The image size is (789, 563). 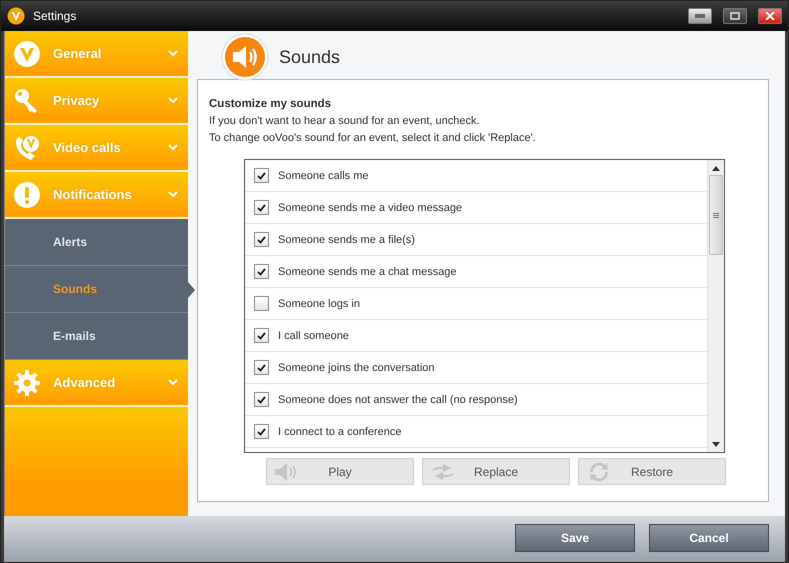 What do you see at coordinates (27, 382) in the screenshot?
I see `gear-icon` at bounding box center [27, 382].